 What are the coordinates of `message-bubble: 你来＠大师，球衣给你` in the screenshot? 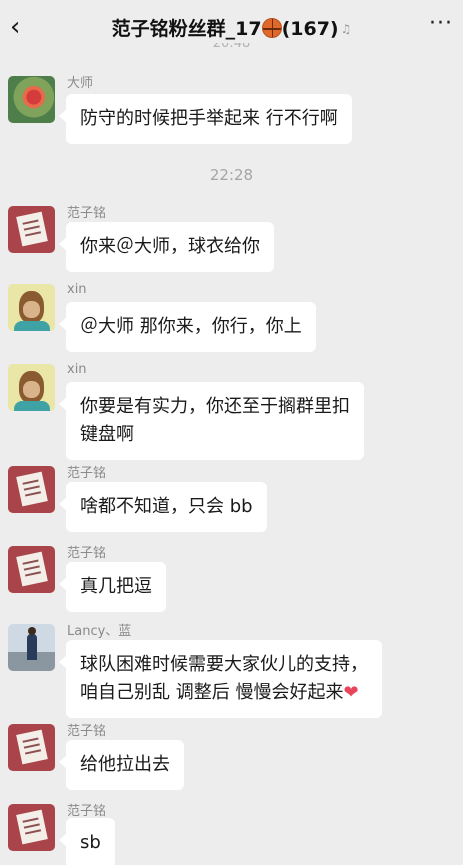 It's located at (166, 247).